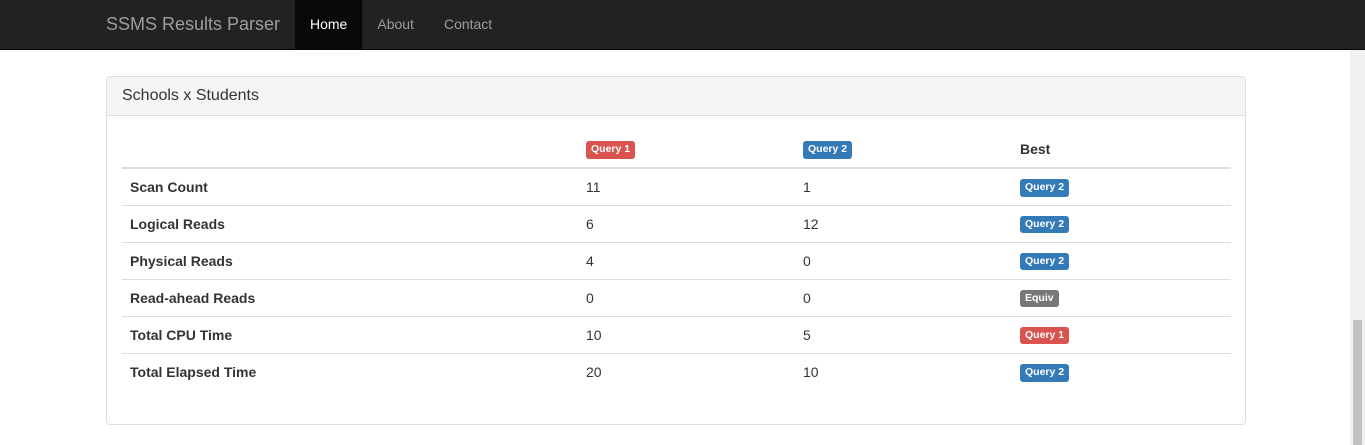 The height and width of the screenshot is (445, 1365). Describe the element at coordinates (1121, 297) in the screenshot. I see `best-cell: Equiv` at that location.